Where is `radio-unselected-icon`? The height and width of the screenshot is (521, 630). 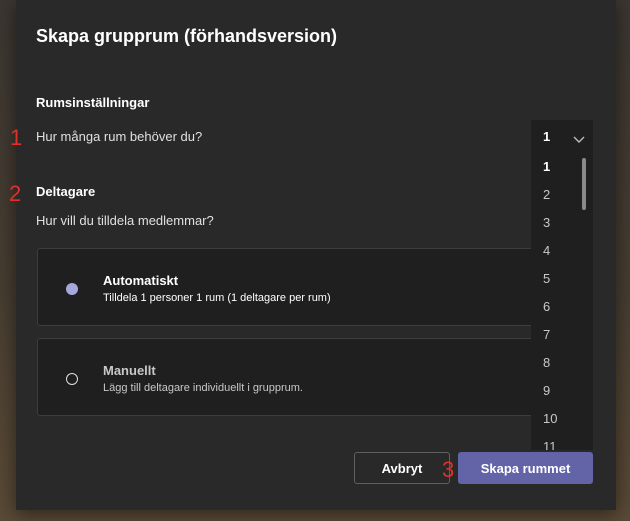
radio-unselected-icon is located at coordinates (72, 379).